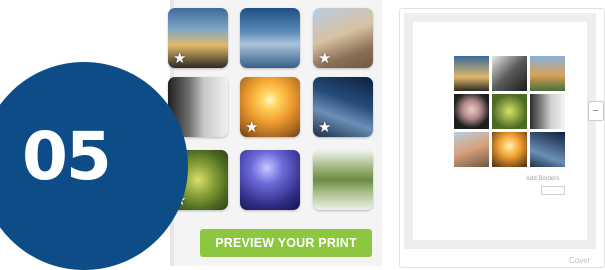  I want to click on photo-tile-tree-reflection, so click(343, 180).